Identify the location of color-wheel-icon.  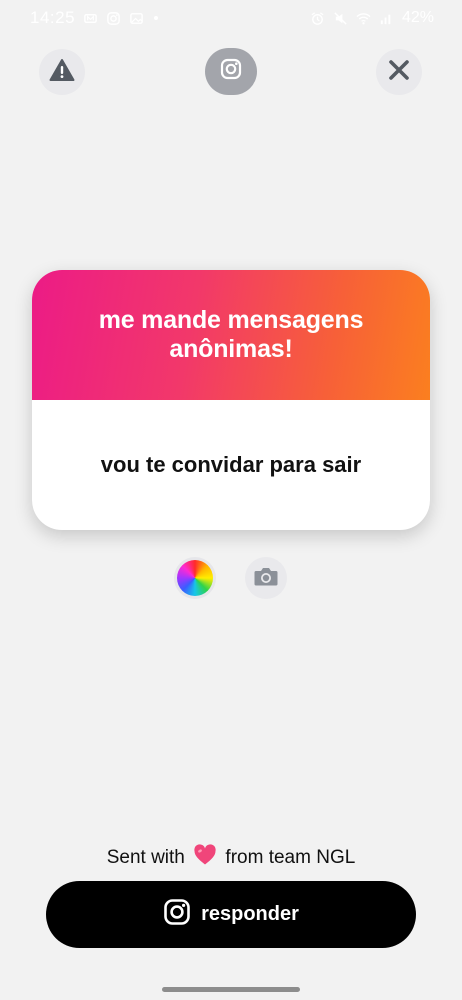
(195, 578).